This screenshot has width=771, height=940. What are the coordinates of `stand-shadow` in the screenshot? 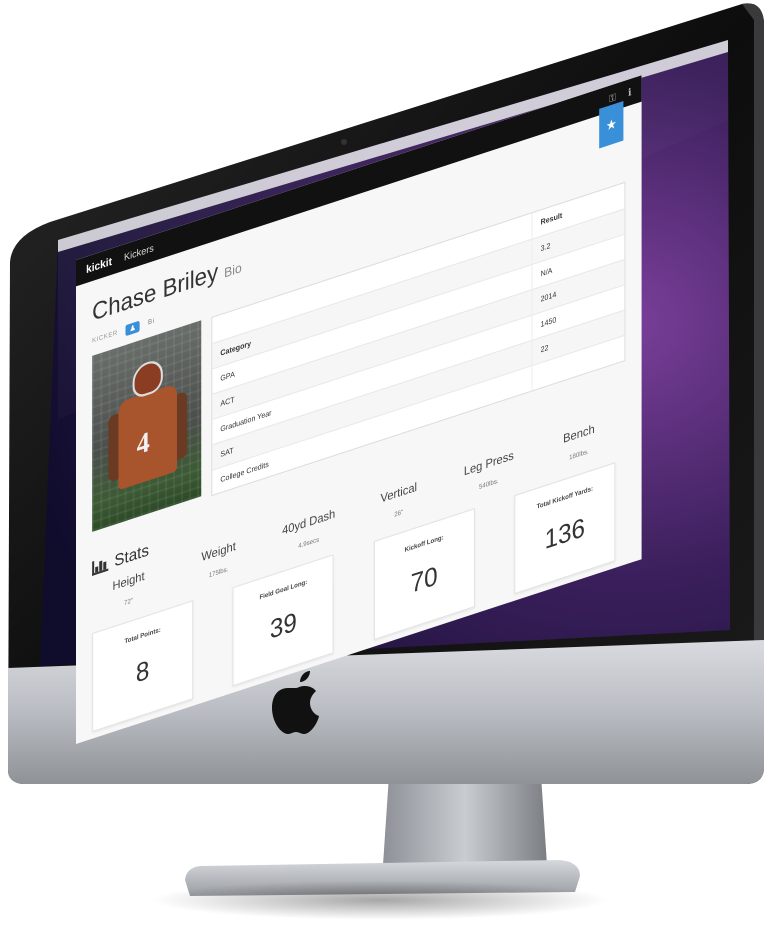 It's located at (380, 900).